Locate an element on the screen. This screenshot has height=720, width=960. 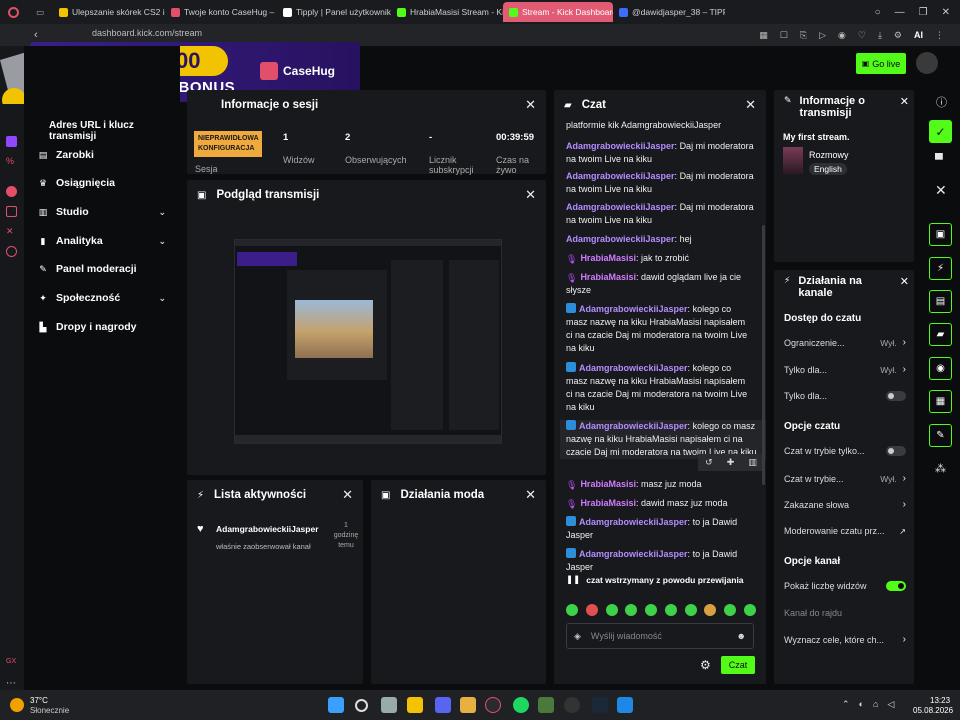
camera-icon: ◉ is located at coordinates (842, 35).